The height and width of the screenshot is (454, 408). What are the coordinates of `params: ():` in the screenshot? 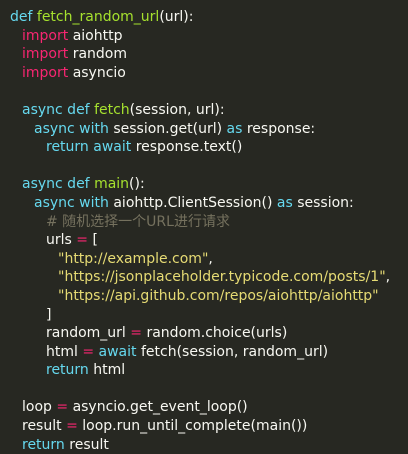 It's located at (137, 184).